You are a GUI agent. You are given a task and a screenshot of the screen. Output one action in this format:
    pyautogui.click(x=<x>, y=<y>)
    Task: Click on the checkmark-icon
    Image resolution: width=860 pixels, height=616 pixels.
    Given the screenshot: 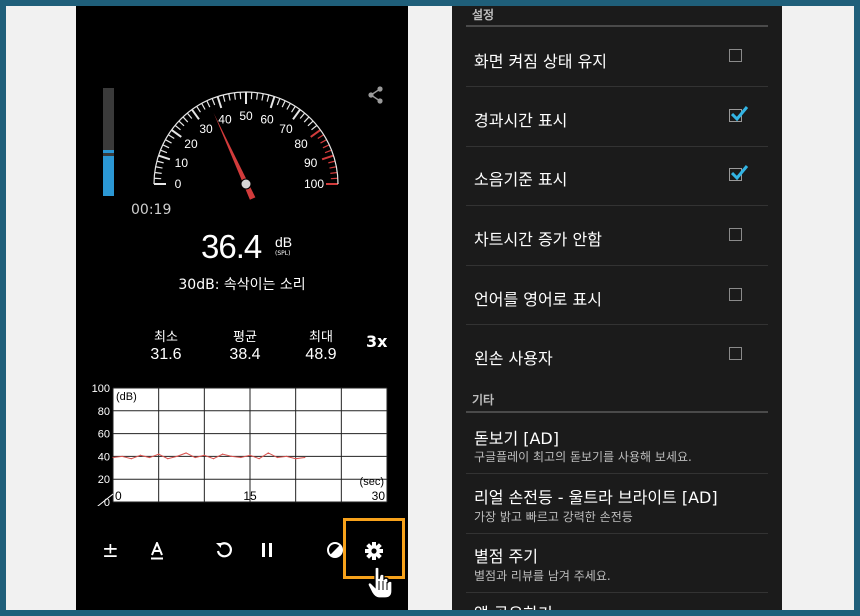 What is the action you would take?
    pyautogui.click(x=740, y=172)
    